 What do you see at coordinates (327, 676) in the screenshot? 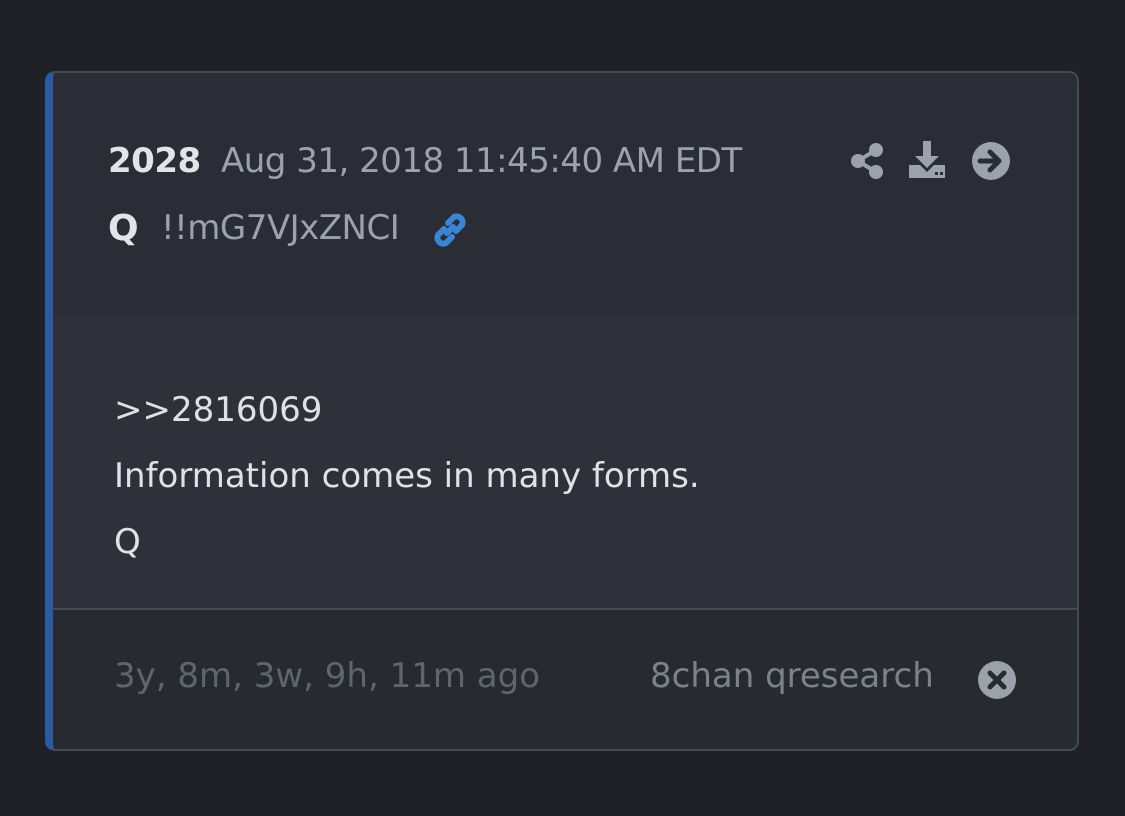
I see `post-age: 3y, 8m, 3w, 9h, 11m ago` at bounding box center [327, 676].